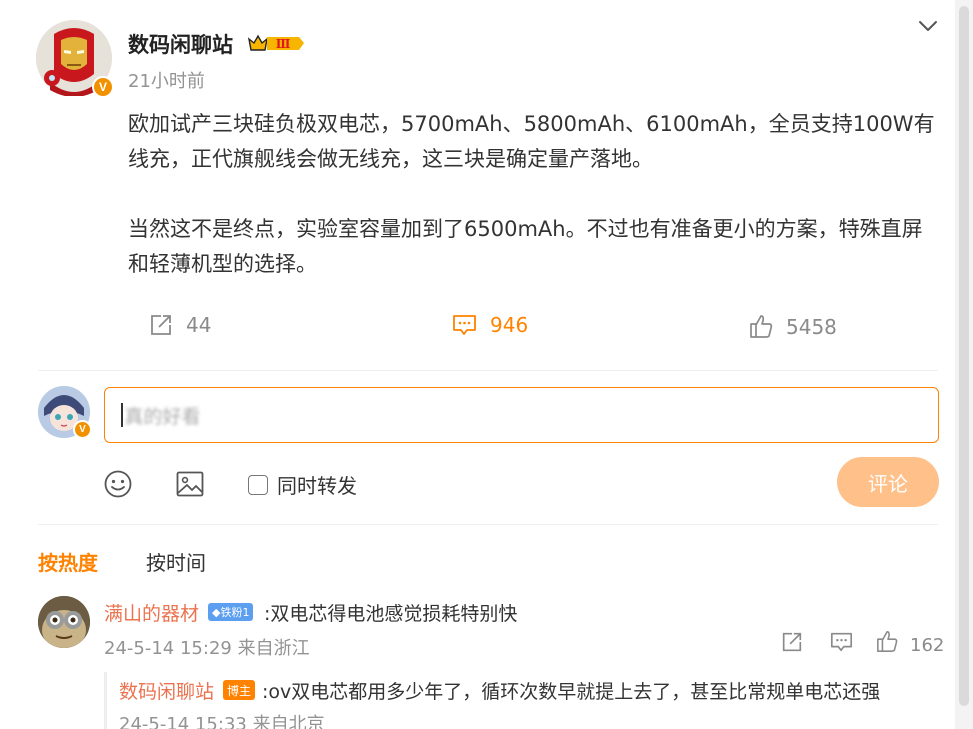 Image resolution: width=973 pixels, height=729 pixels. What do you see at coordinates (283, 44) in the screenshot?
I see `level-text: Ⅲ` at bounding box center [283, 44].